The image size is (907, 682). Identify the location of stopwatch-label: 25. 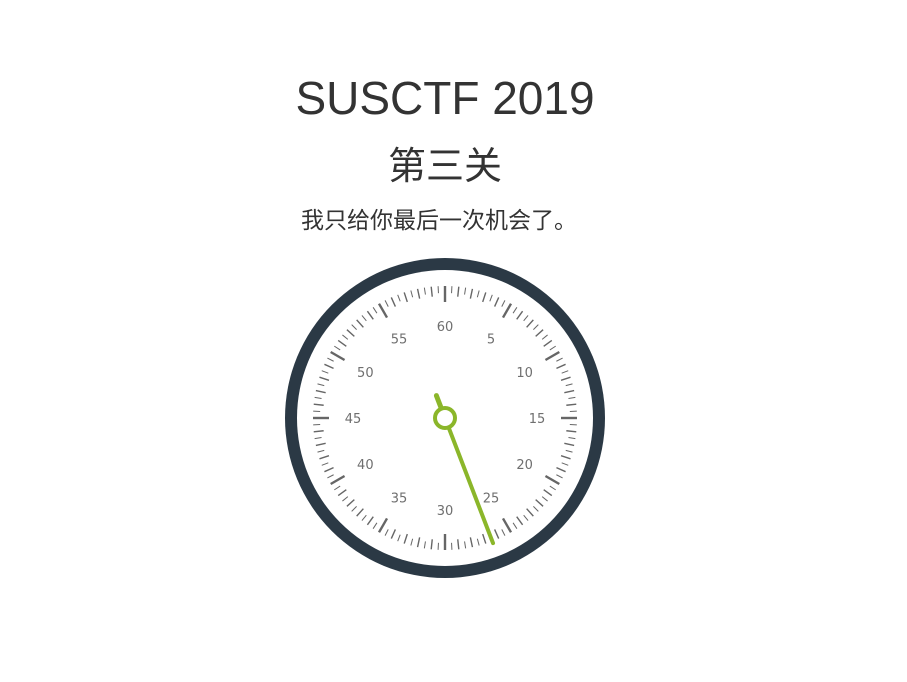
(491, 499).